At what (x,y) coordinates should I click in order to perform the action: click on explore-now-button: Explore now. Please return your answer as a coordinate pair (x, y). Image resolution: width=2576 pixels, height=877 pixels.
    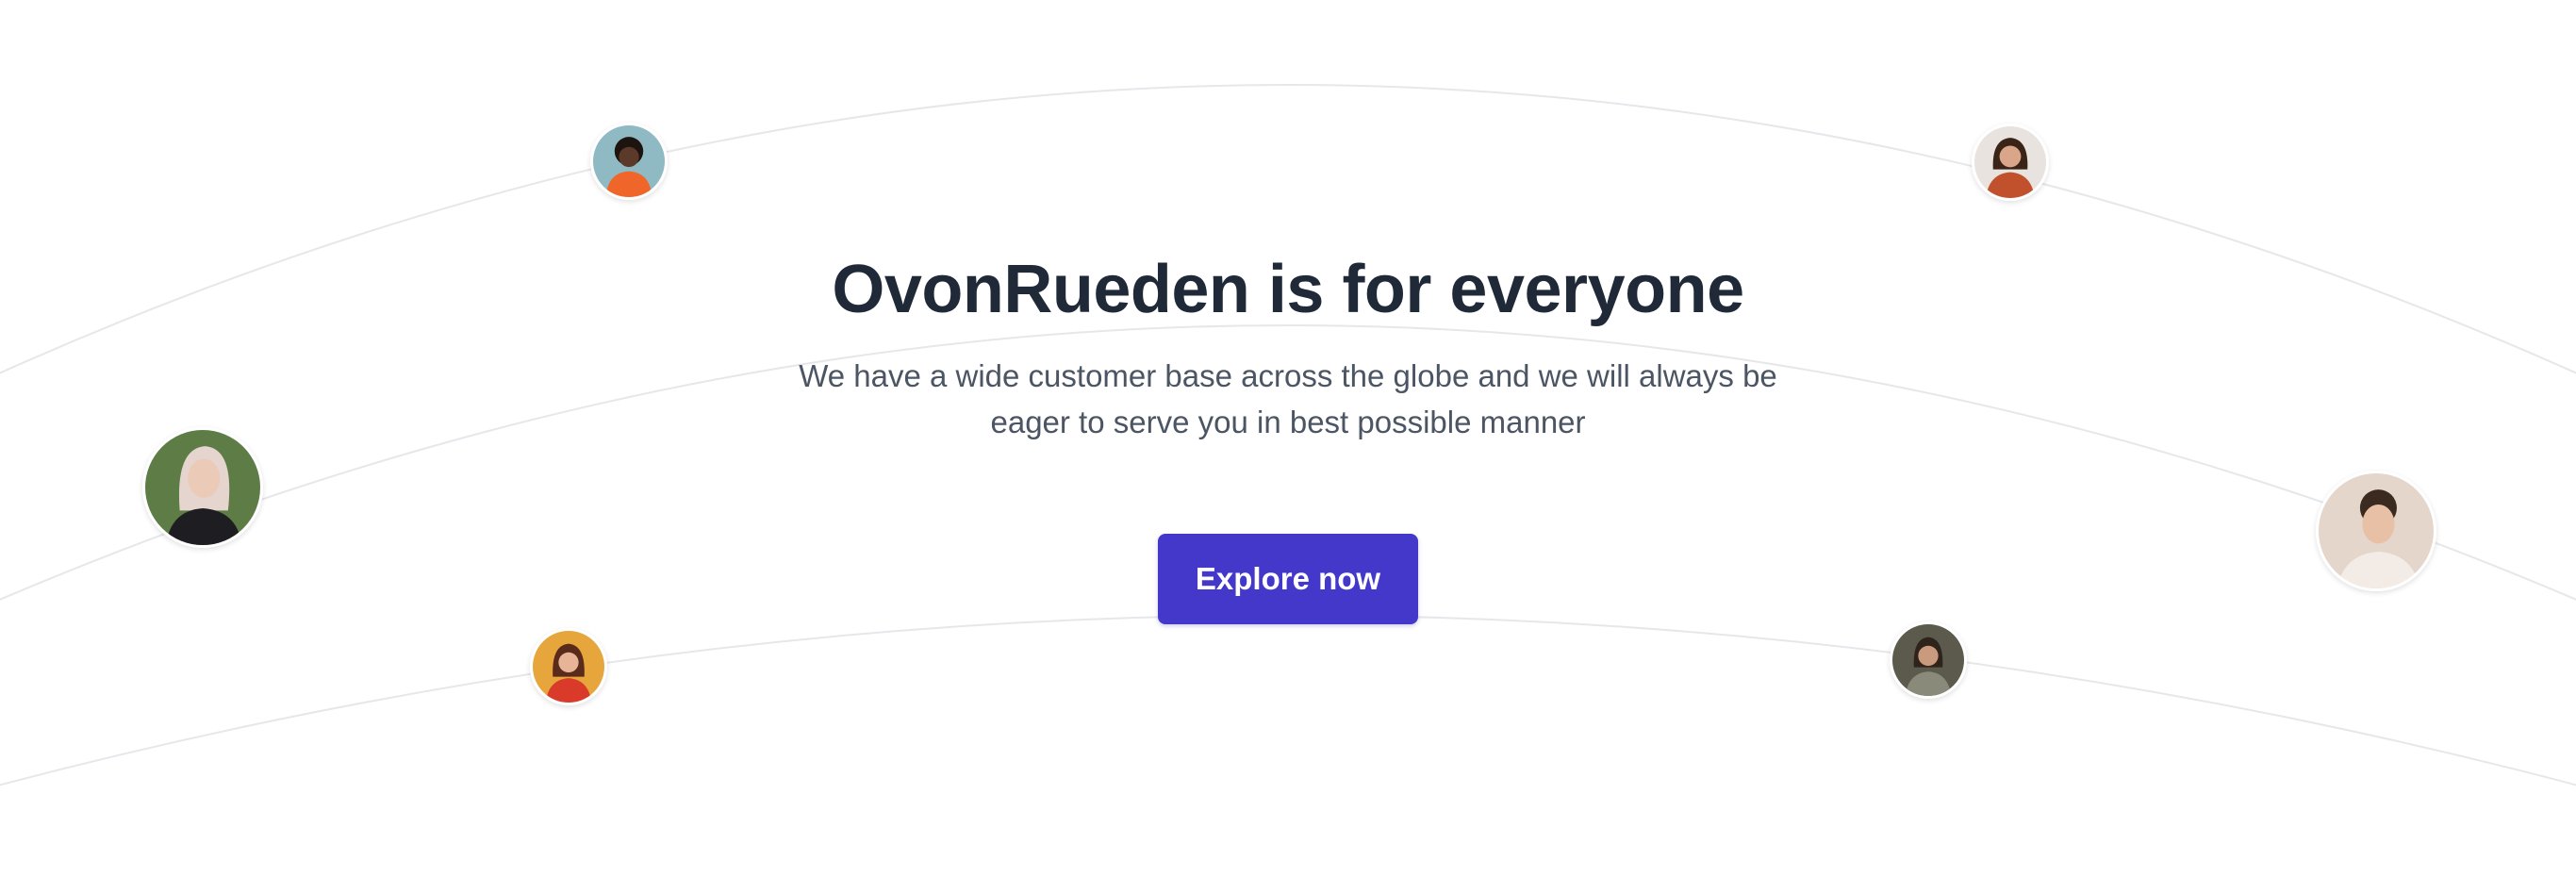
    Looking at the image, I should click on (1288, 579).